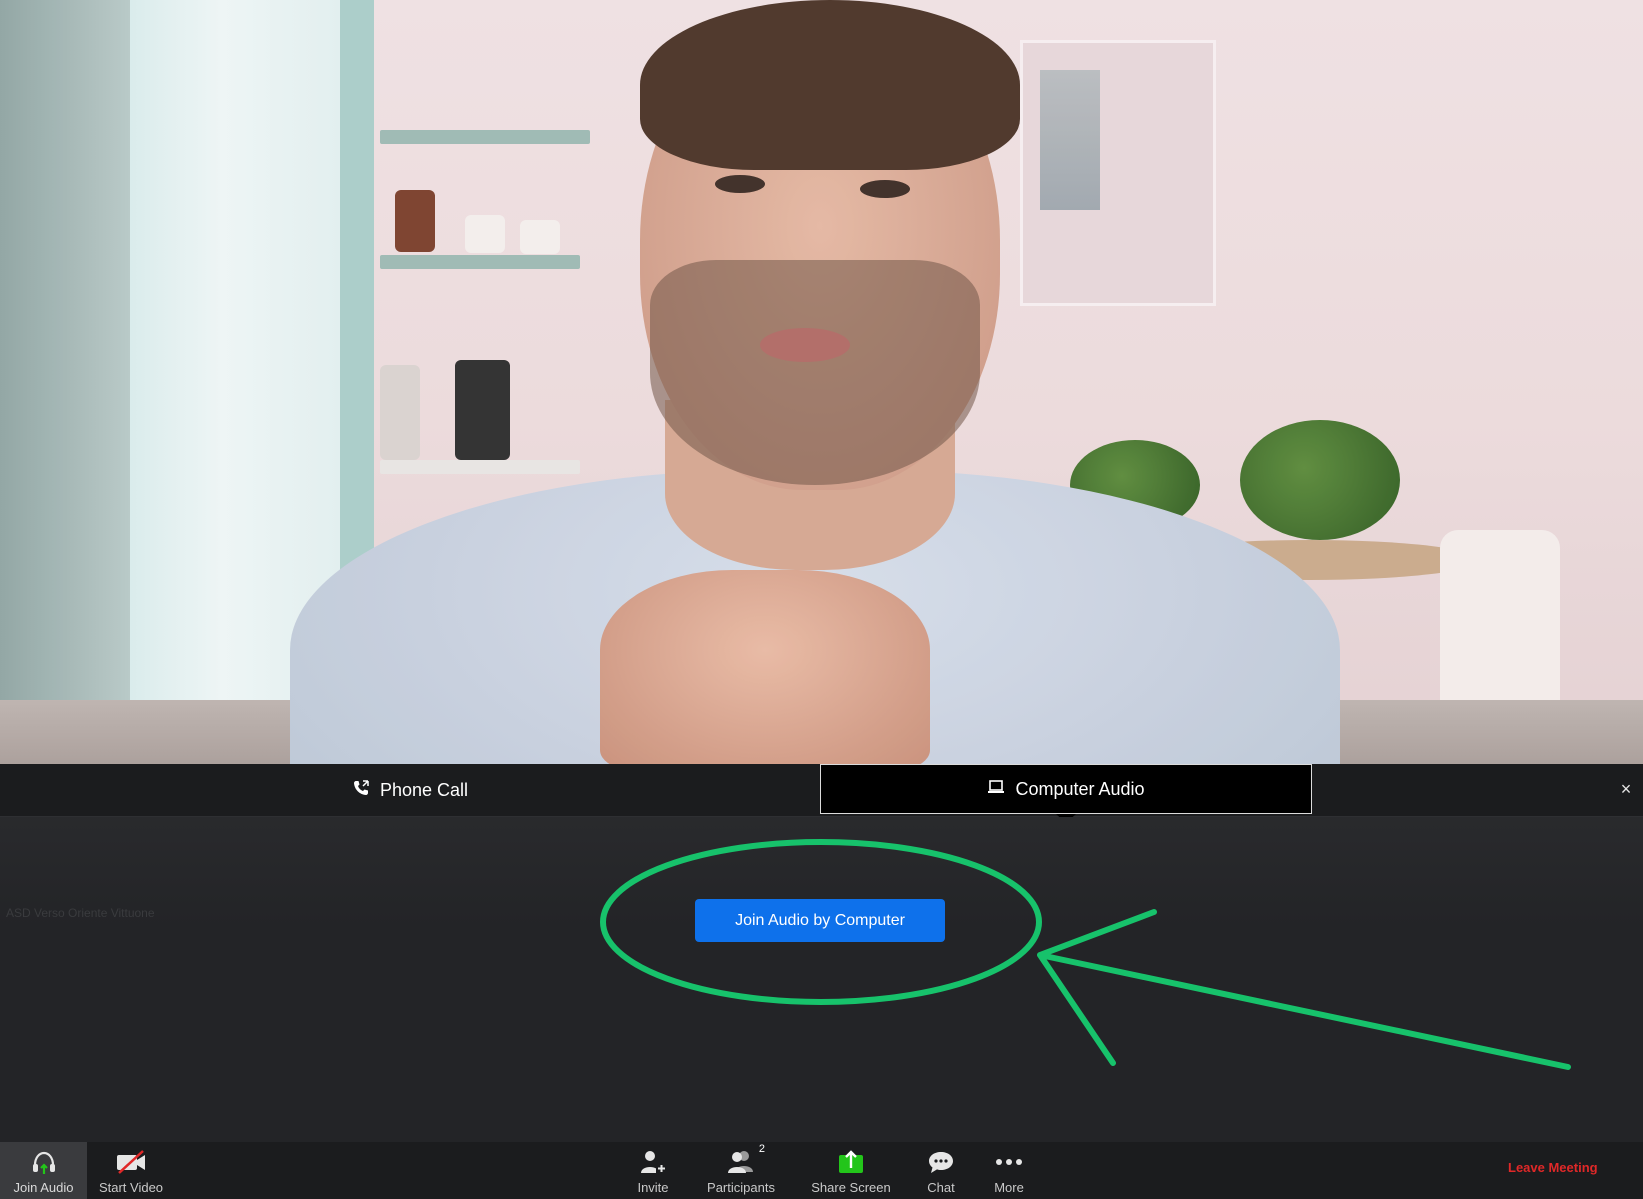 The width and height of the screenshot is (1643, 1199). Describe the element at coordinates (820, 920) in the screenshot. I see `join-audio-by-computer-button: Join Audio by Computer` at that location.